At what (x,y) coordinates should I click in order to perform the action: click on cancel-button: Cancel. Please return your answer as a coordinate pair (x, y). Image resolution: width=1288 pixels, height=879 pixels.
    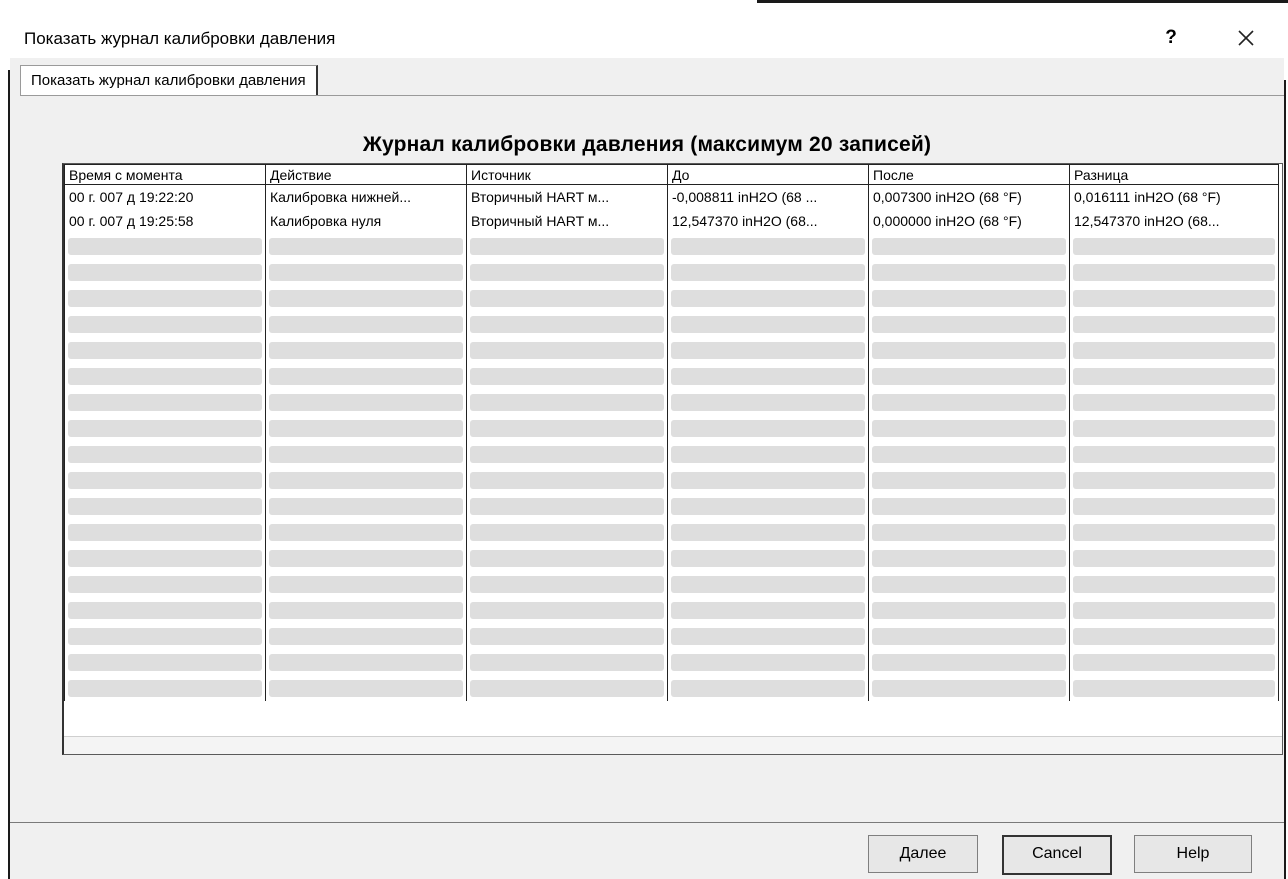
    Looking at the image, I should click on (1057, 855).